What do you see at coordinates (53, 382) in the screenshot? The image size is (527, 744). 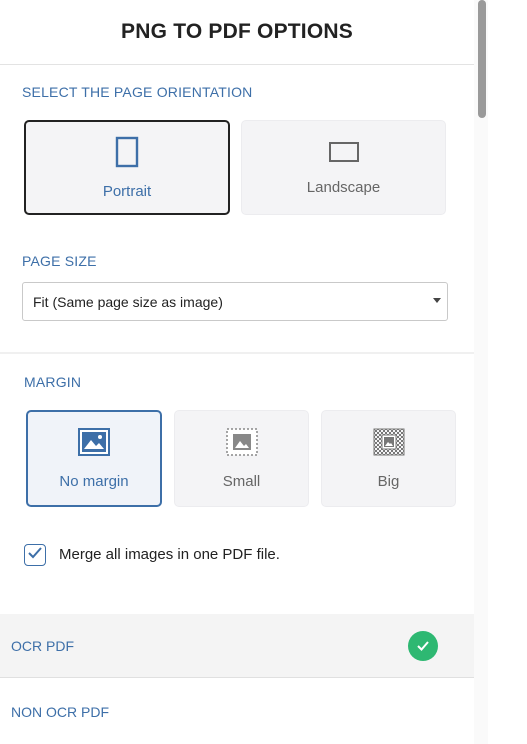 I see `margin-section-label: MARGIN` at bounding box center [53, 382].